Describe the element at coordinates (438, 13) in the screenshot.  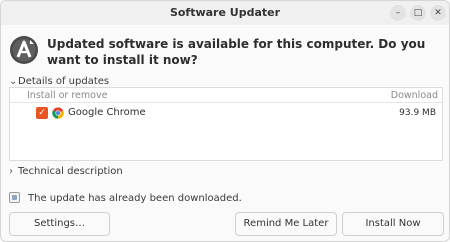
I see `close-button: ✕` at that location.